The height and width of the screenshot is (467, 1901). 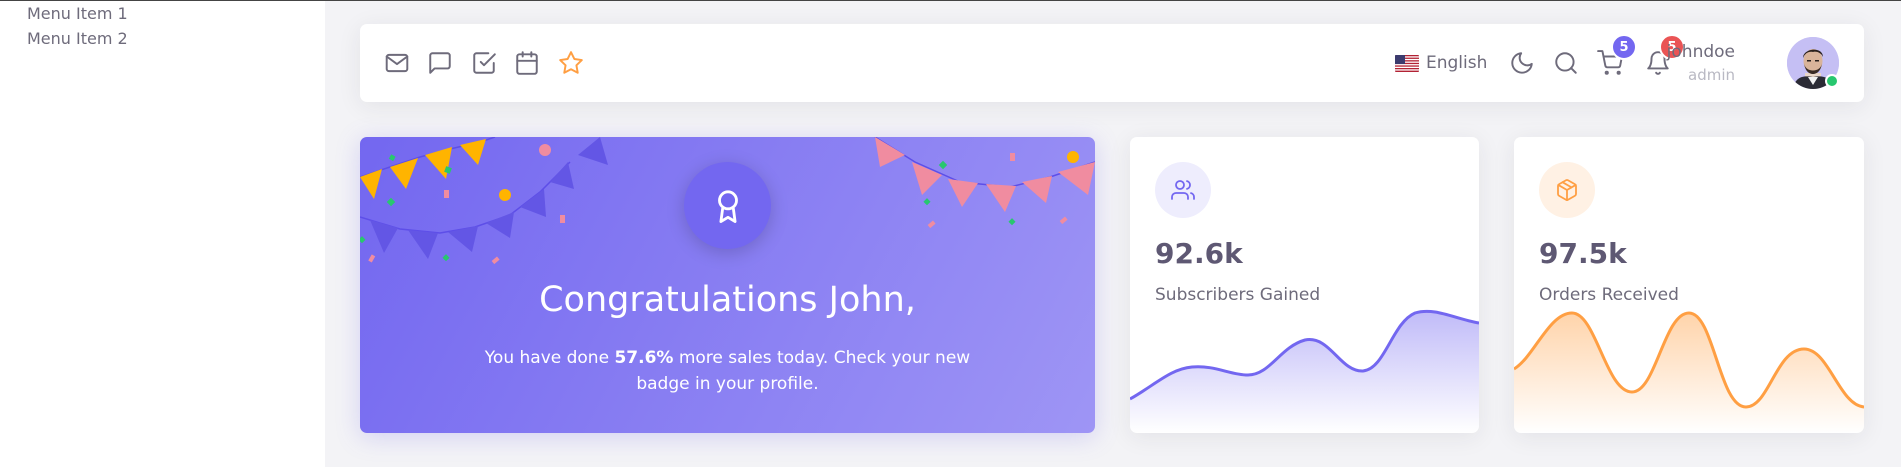 What do you see at coordinates (1689, 285) in the screenshot?
I see `orders-card: 97.5k Orders Received` at bounding box center [1689, 285].